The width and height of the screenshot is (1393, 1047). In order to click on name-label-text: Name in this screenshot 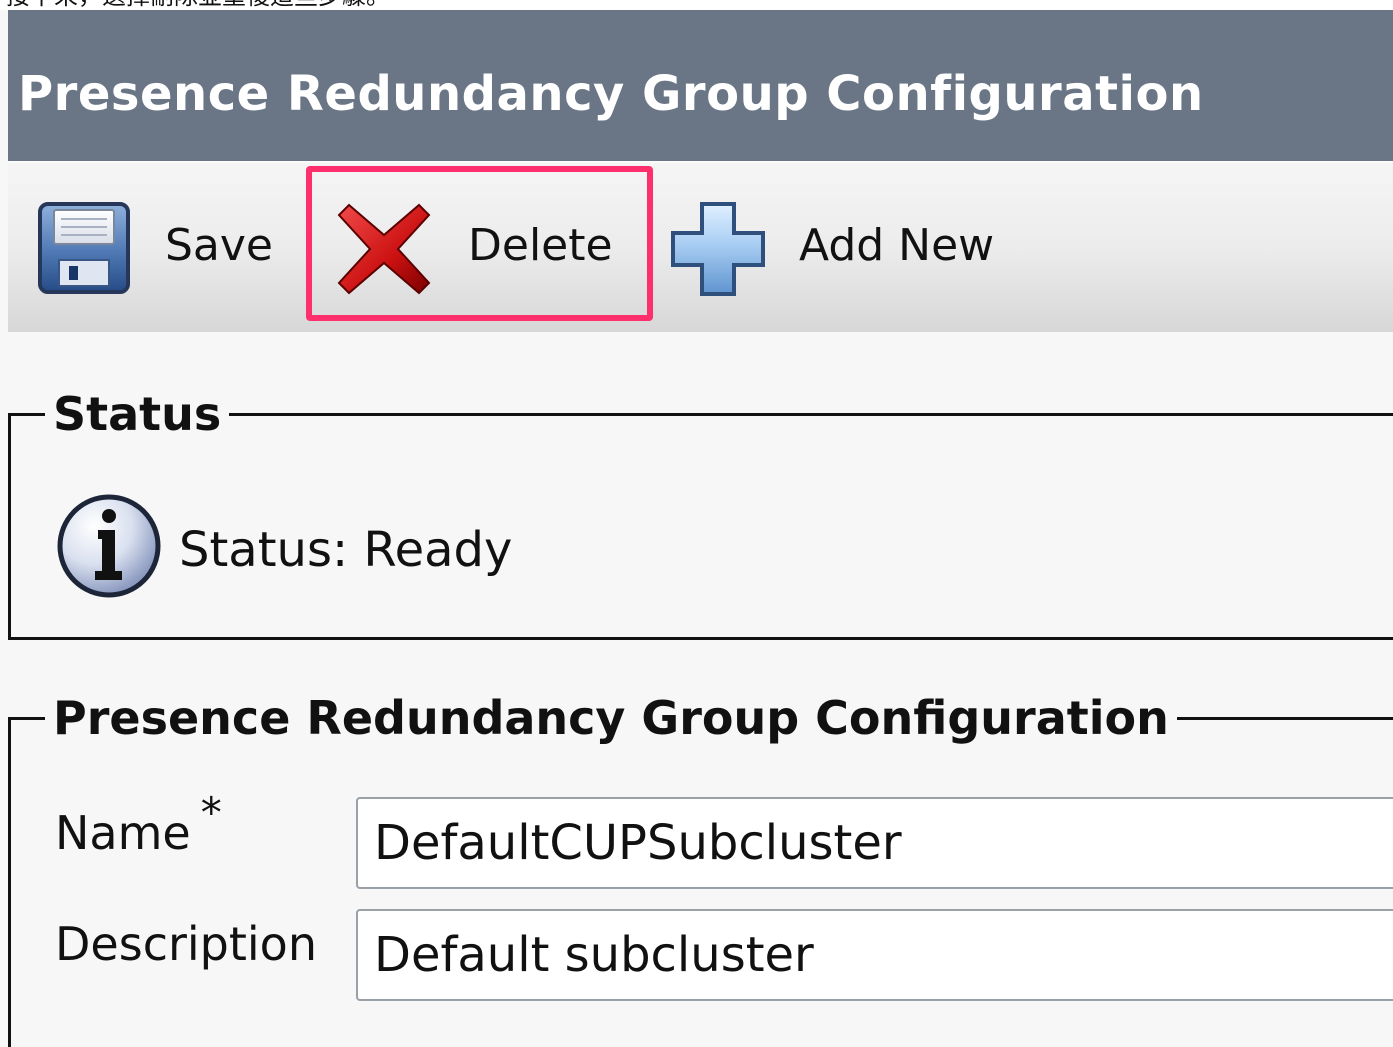, I will do `click(123, 833)`.